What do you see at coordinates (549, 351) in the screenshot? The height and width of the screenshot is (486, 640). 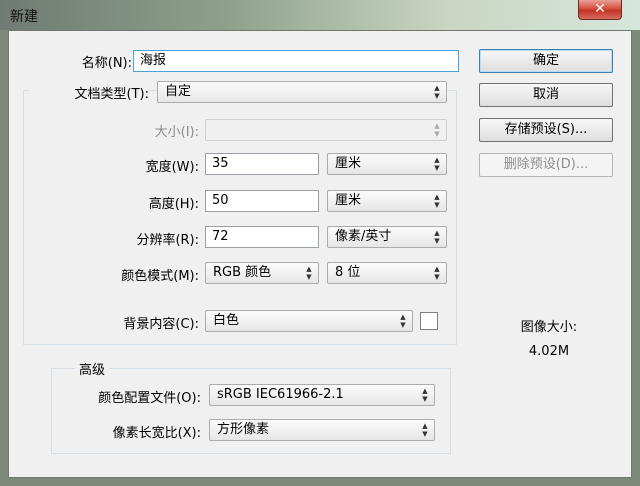 I see `image-size-value: 4.02M` at bounding box center [549, 351].